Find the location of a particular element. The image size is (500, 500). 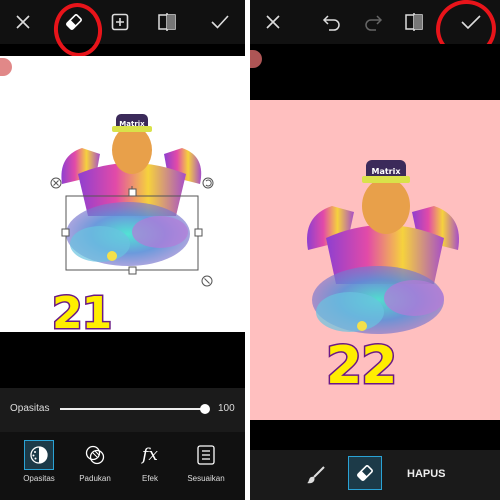

opacity-row: Opasitas 100 is located at coordinates (122, 410).